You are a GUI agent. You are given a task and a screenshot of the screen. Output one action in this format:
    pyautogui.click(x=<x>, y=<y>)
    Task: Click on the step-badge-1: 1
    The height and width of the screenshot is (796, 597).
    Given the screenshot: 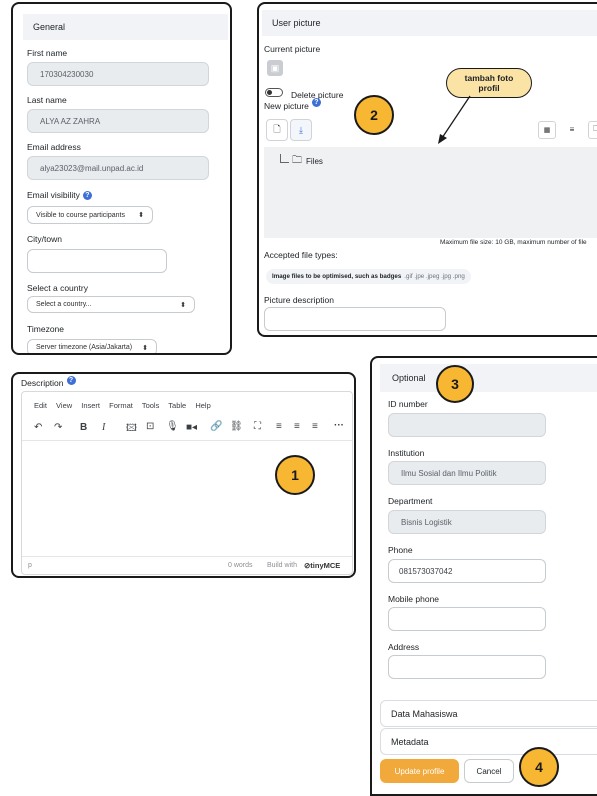 What is the action you would take?
    pyautogui.click(x=295, y=475)
    